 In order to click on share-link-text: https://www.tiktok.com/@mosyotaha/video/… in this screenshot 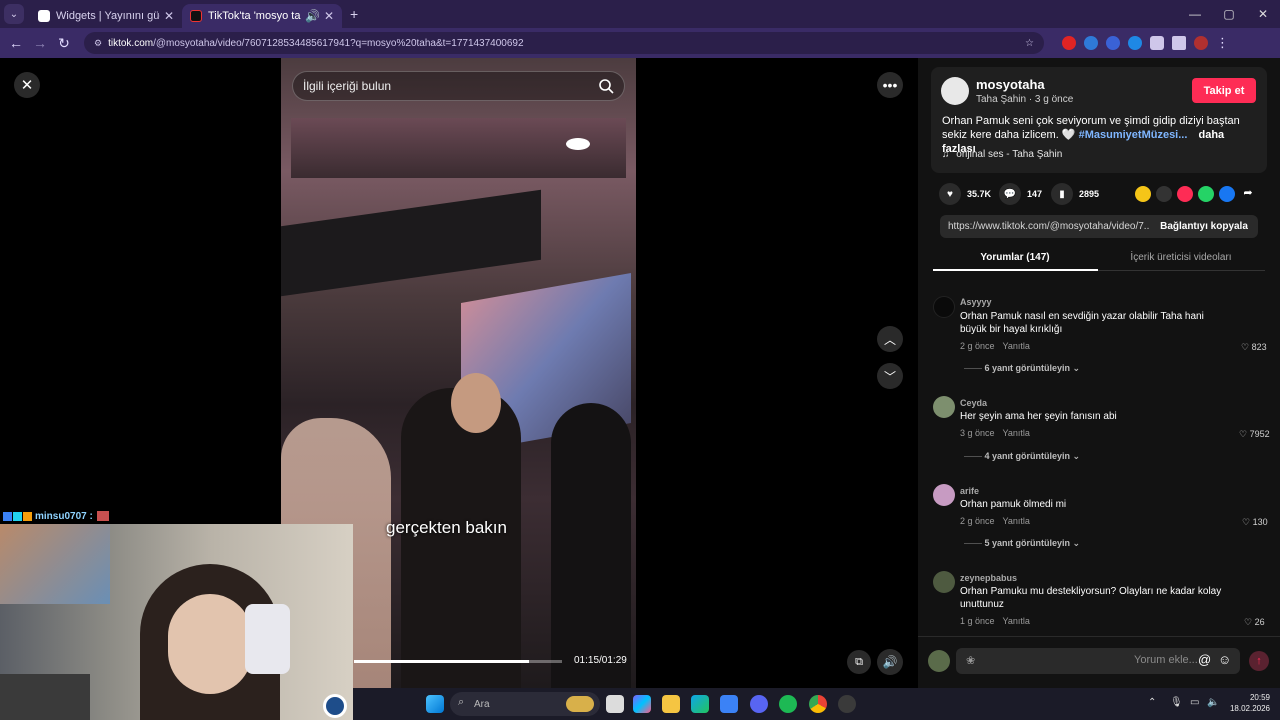, I will do `click(1045, 226)`.